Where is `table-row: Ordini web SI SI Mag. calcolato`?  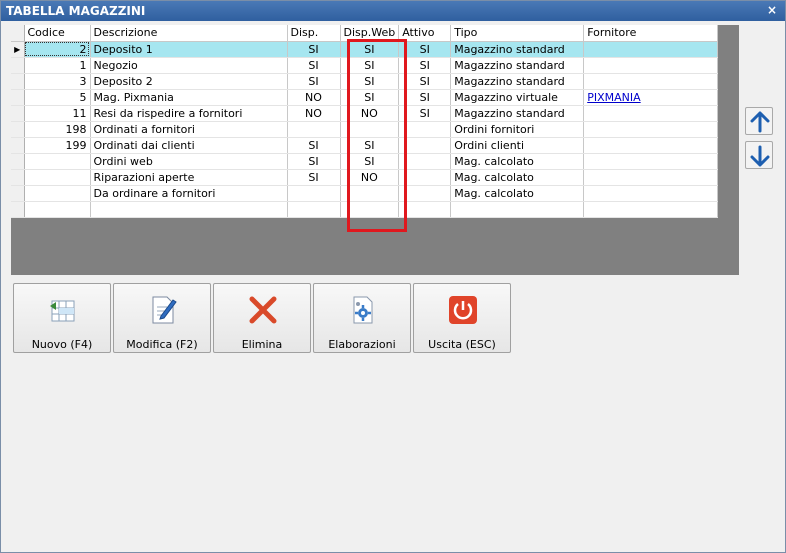 table-row: Ordini web SI SI Mag. calcolato is located at coordinates (365, 161).